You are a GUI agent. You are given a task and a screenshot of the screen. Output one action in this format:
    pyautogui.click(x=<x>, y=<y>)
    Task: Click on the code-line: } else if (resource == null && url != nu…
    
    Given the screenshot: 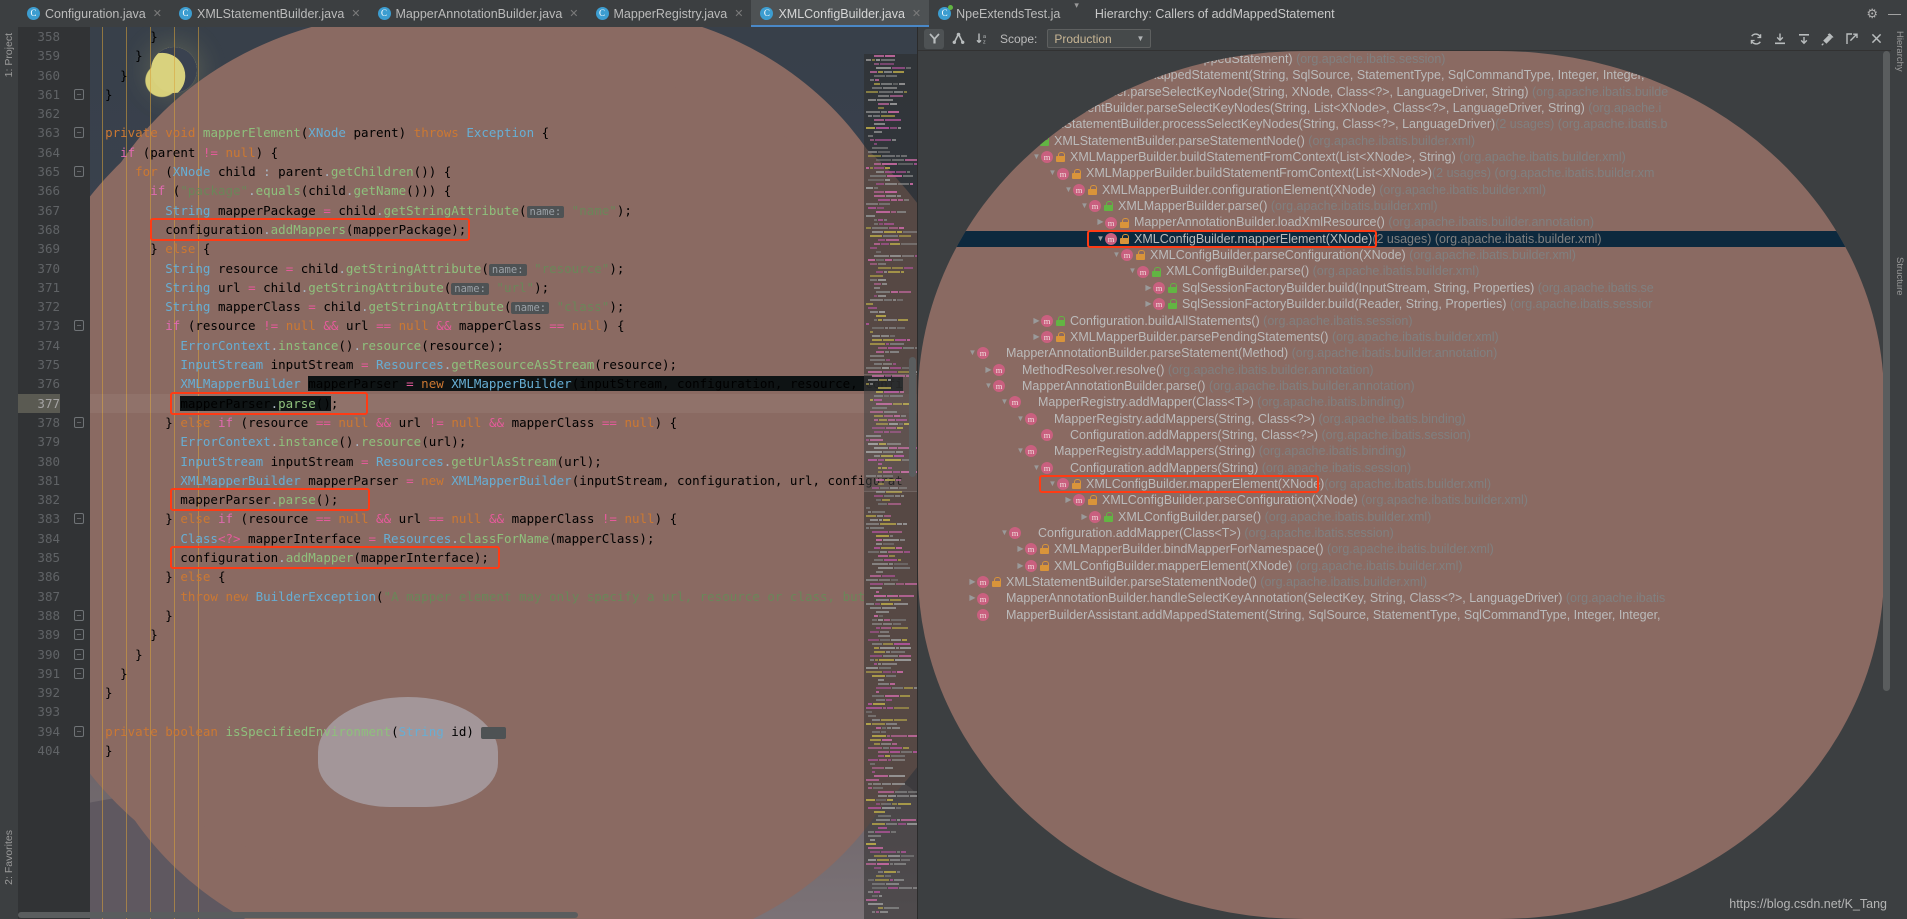 What is the action you would take?
    pyautogui.click(x=503, y=422)
    